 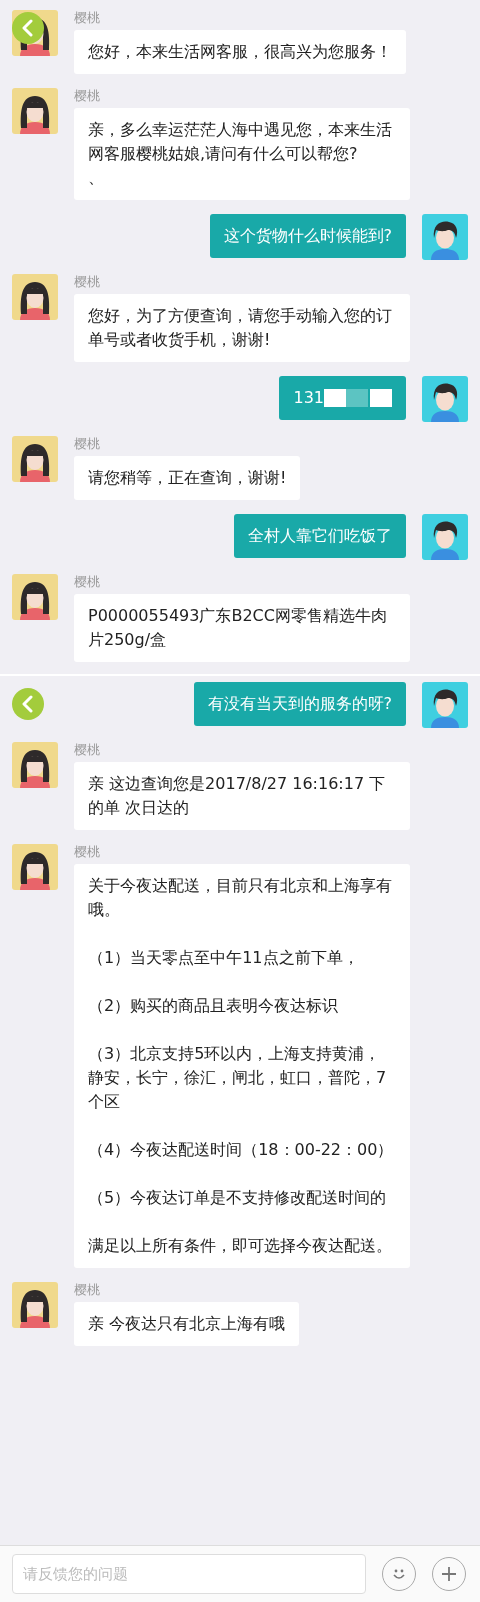 I want to click on message-text: （4）今夜达配送时间（18：00-22：00）, so click(x=241, y=1150).